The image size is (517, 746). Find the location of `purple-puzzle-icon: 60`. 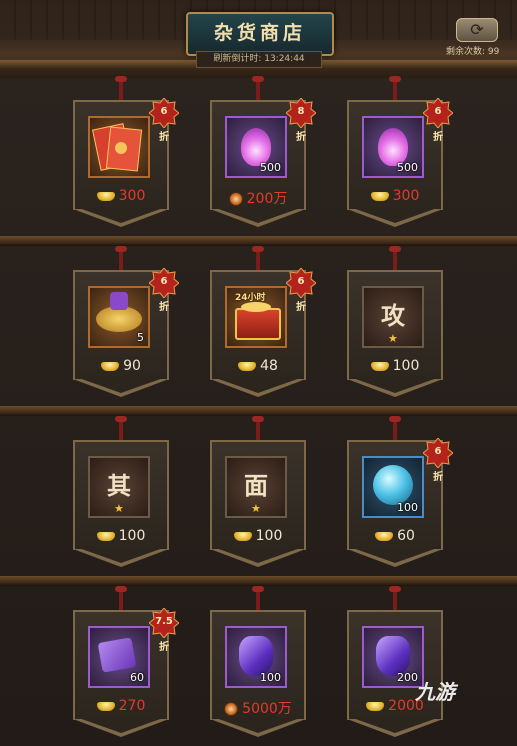

purple-puzzle-icon: 60 is located at coordinates (119, 657).